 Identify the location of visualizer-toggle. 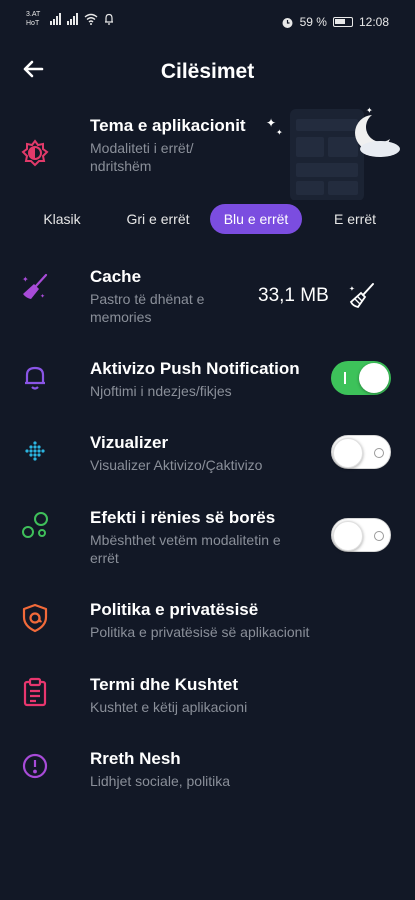
(361, 452).